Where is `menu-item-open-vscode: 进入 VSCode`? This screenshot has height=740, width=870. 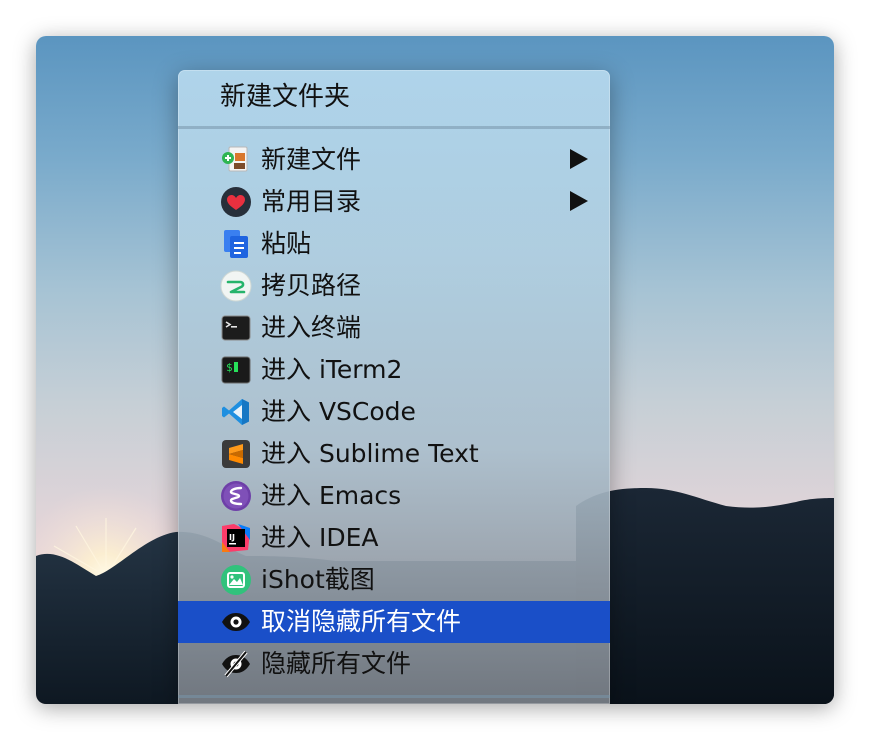
menu-item-open-vscode: 进入 VSCode is located at coordinates (394, 412).